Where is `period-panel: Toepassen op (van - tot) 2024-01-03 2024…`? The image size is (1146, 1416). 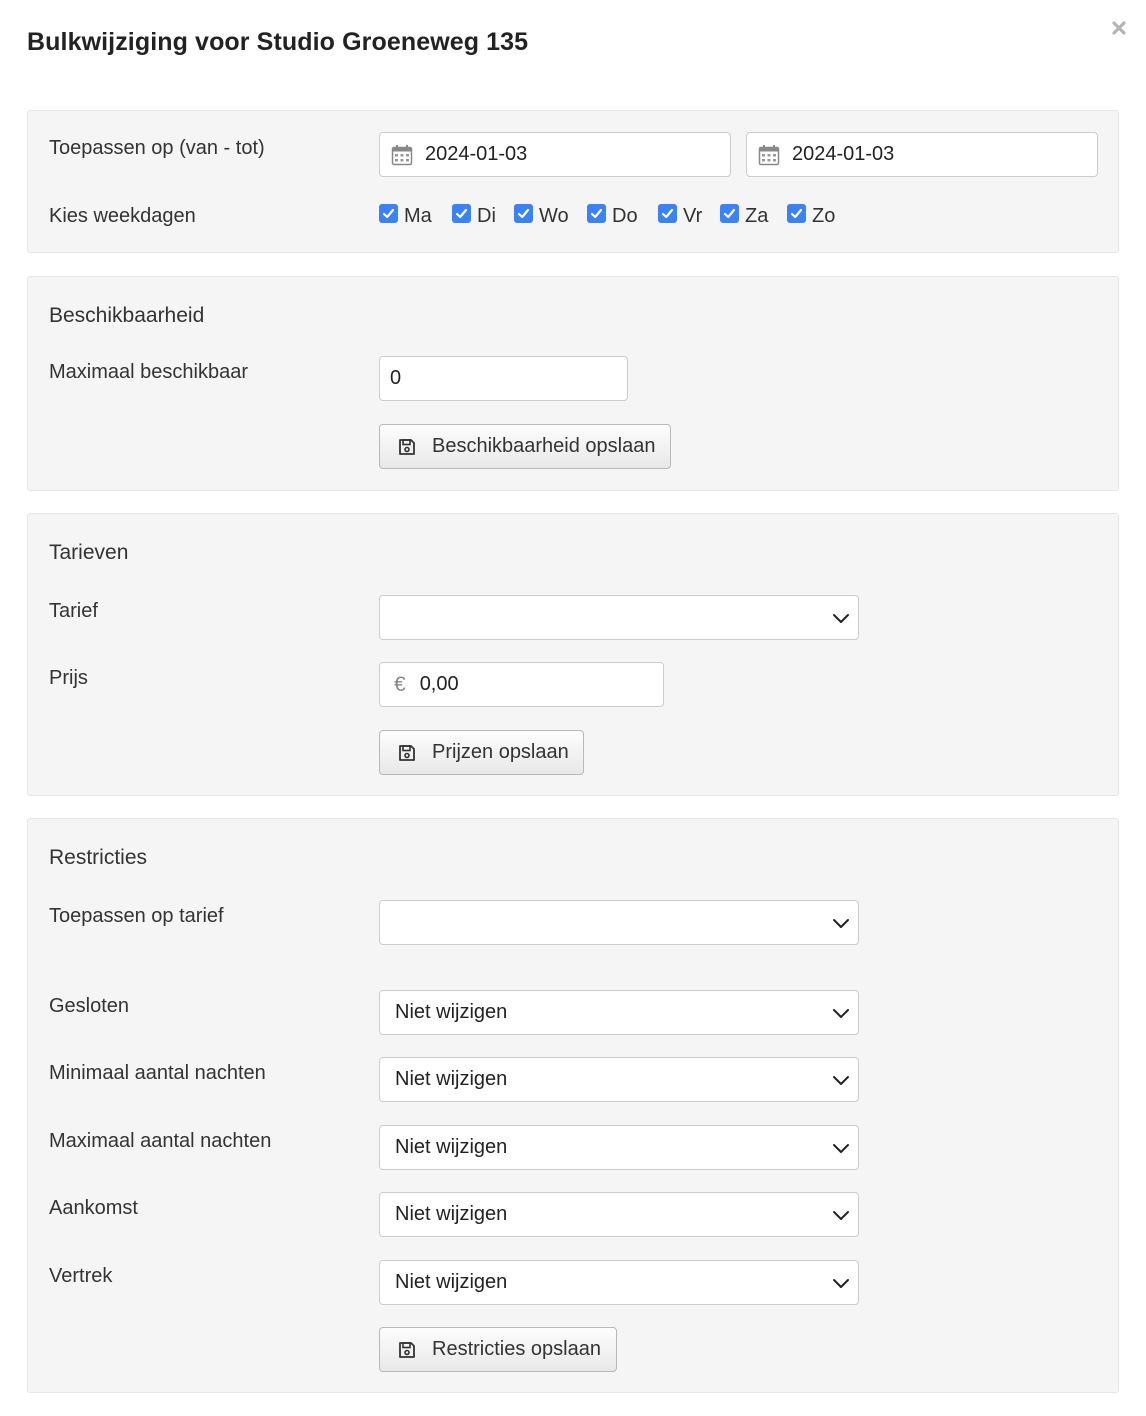 period-panel: Toepassen op (van - tot) 2024-01-03 2024… is located at coordinates (573, 181).